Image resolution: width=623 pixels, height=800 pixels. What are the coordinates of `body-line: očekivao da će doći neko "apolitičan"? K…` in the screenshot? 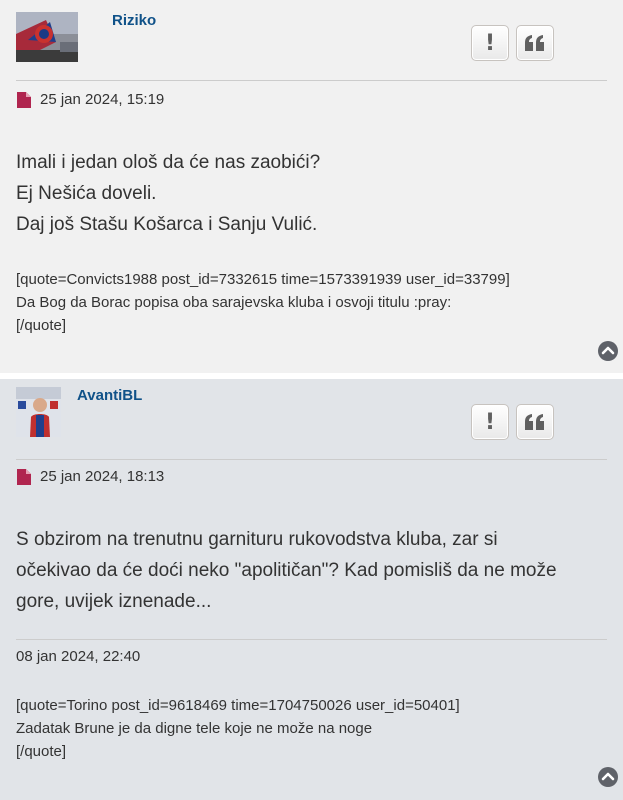 It's located at (286, 570).